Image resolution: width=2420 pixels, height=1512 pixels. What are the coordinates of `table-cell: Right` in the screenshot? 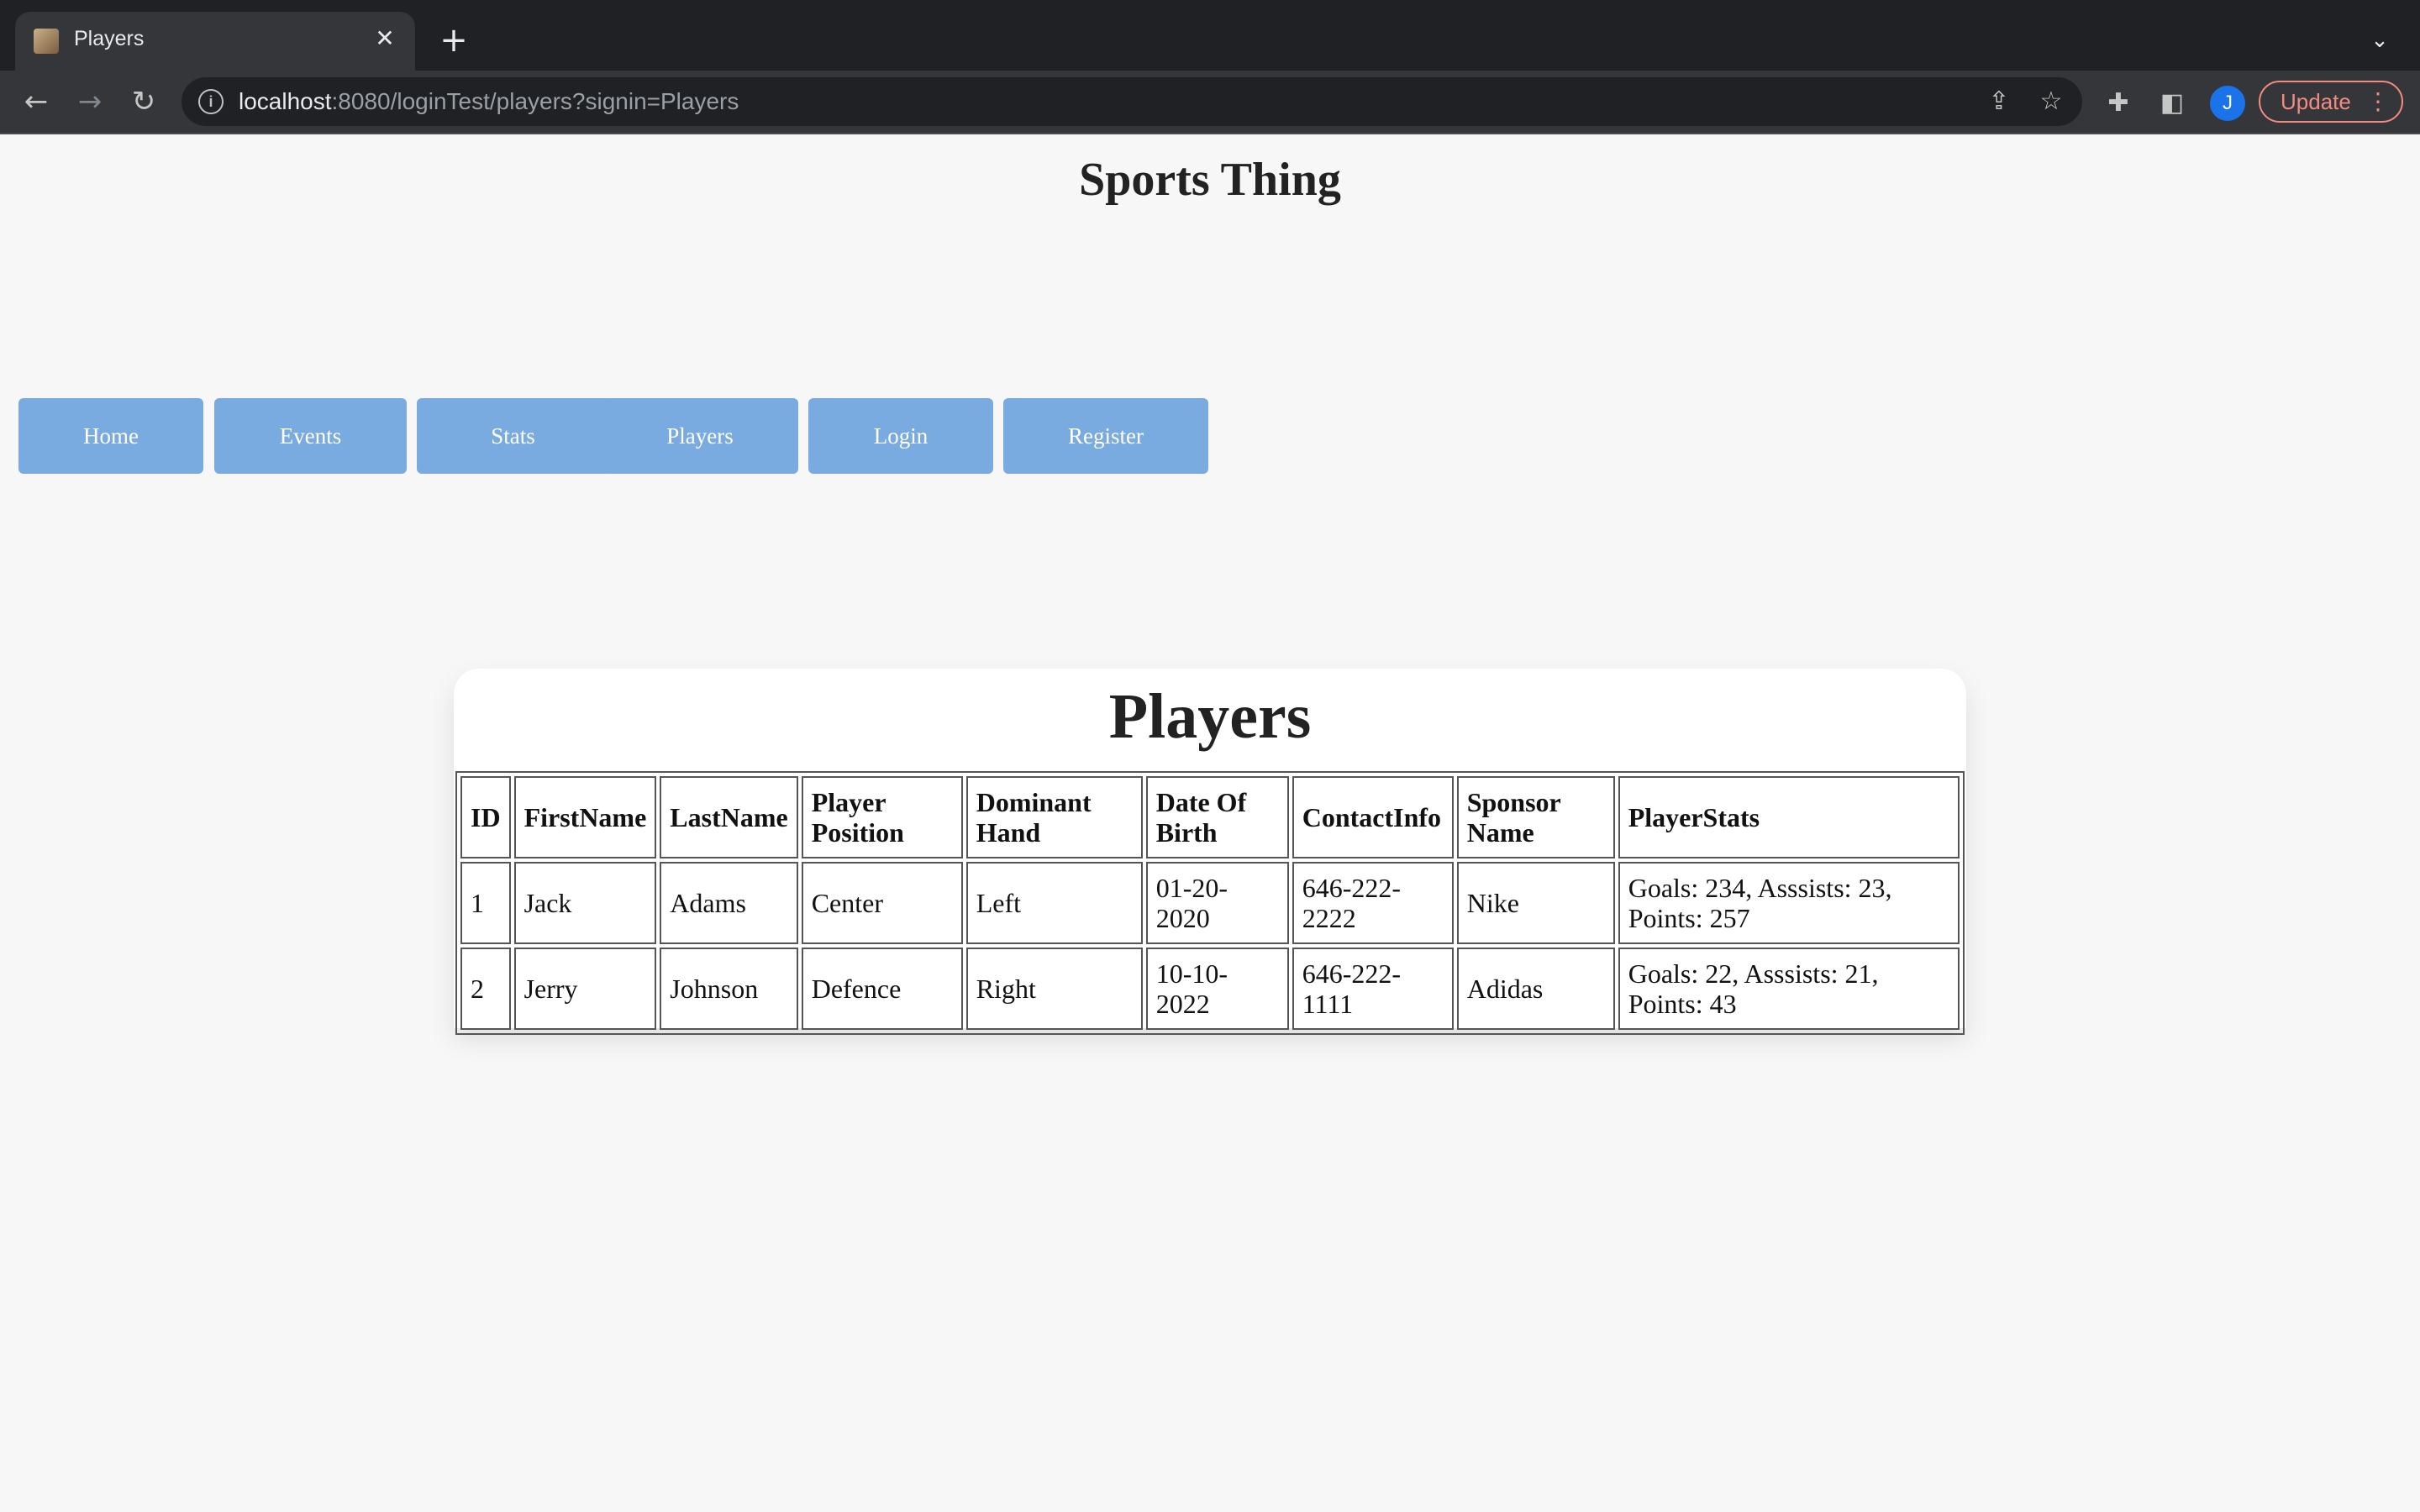 It's located at (1054, 989).